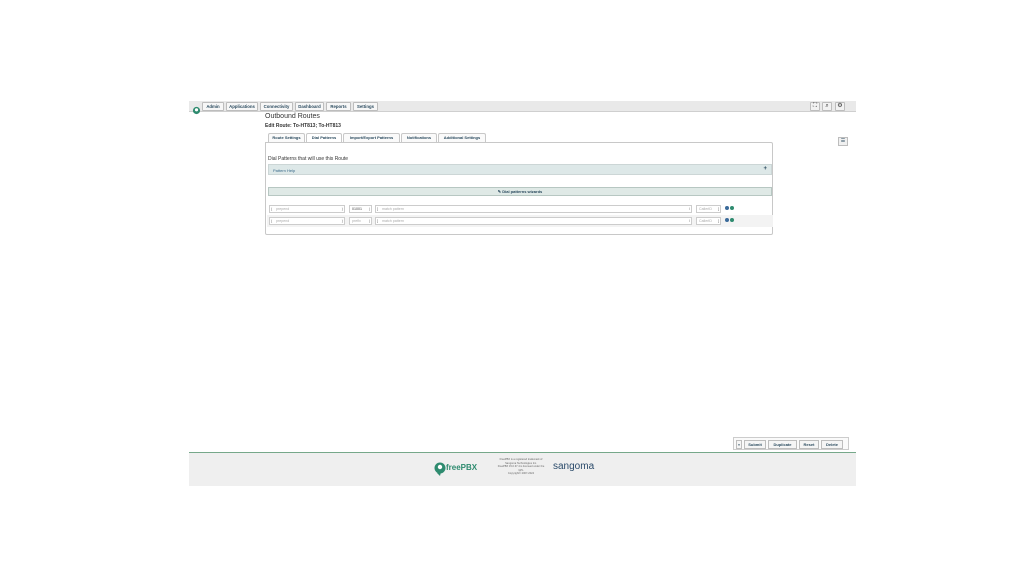 The image size is (1035, 582). Describe the element at coordinates (309, 106) in the screenshot. I see `menu-dashboard: Dashboard` at that location.